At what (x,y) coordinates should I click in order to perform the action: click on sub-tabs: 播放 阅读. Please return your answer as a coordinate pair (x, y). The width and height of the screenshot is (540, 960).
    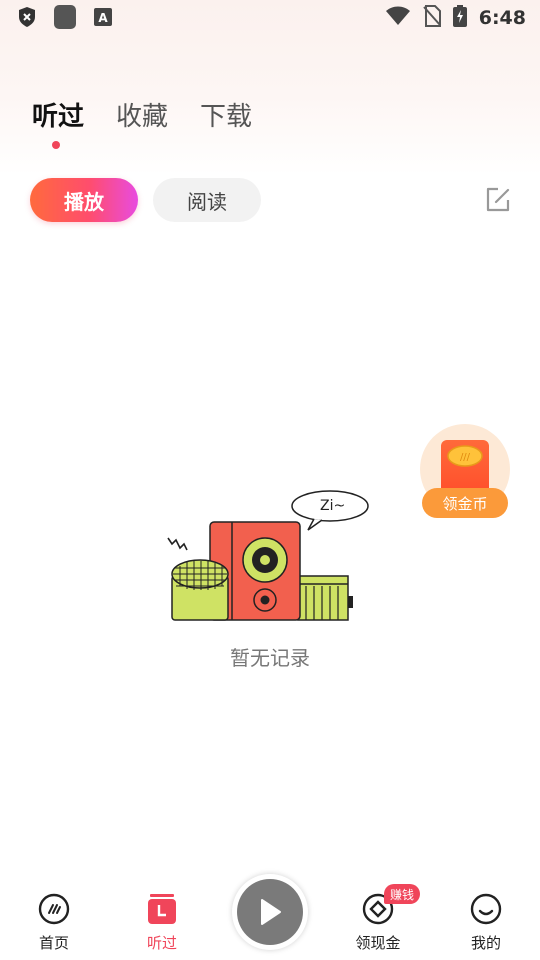
    Looking at the image, I should click on (145, 200).